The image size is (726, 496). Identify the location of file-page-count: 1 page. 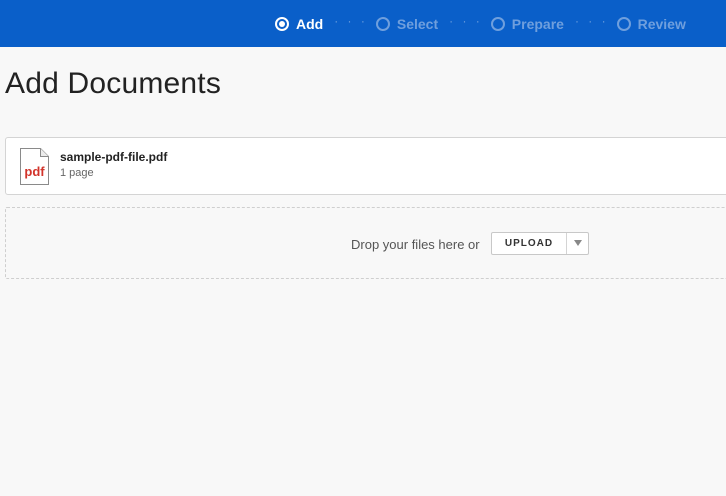
(77, 173).